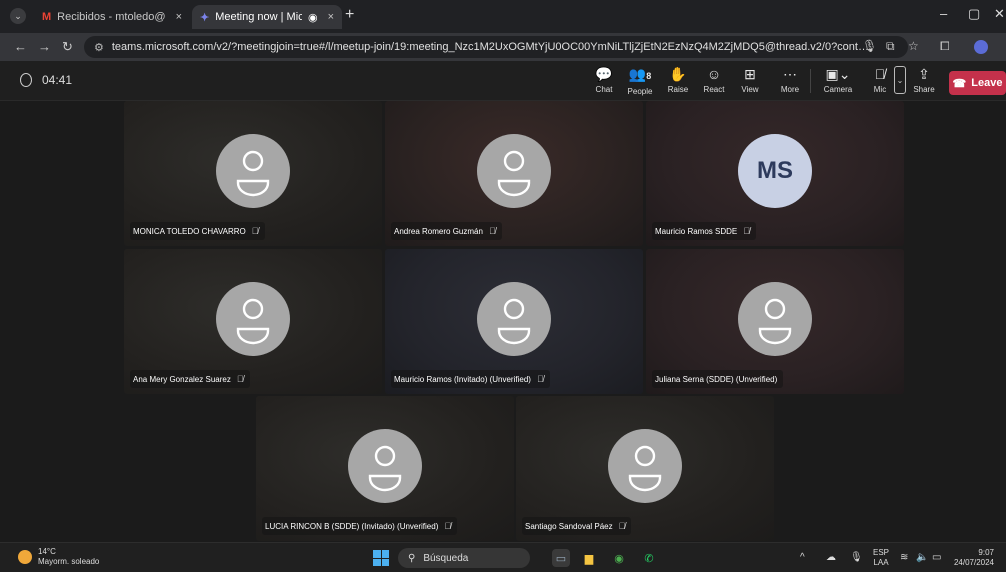 This screenshot has width=1006, height=572. I want to click on participant-tile: Andrea Romero Guzmán 🎙̸, so click(514, 173).